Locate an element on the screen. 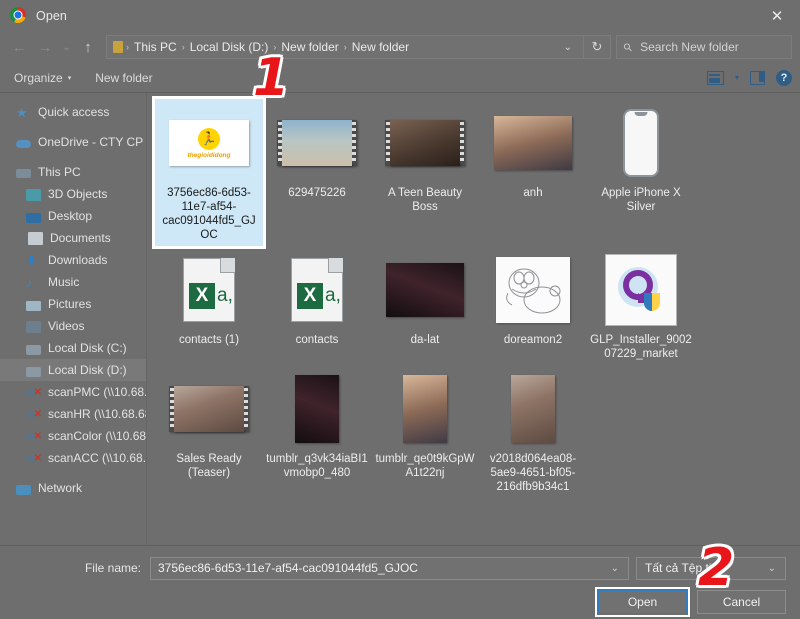  search-input: ⚲ Search New folder is located at coordinates (704, 47).